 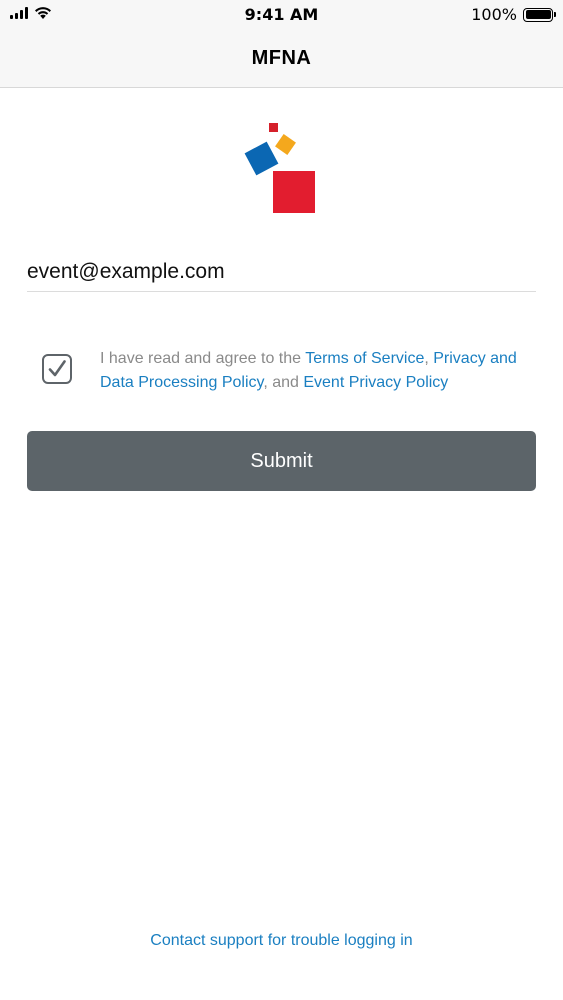 I want to click on nav-bar: MFNA, so click(x=281, y=59).